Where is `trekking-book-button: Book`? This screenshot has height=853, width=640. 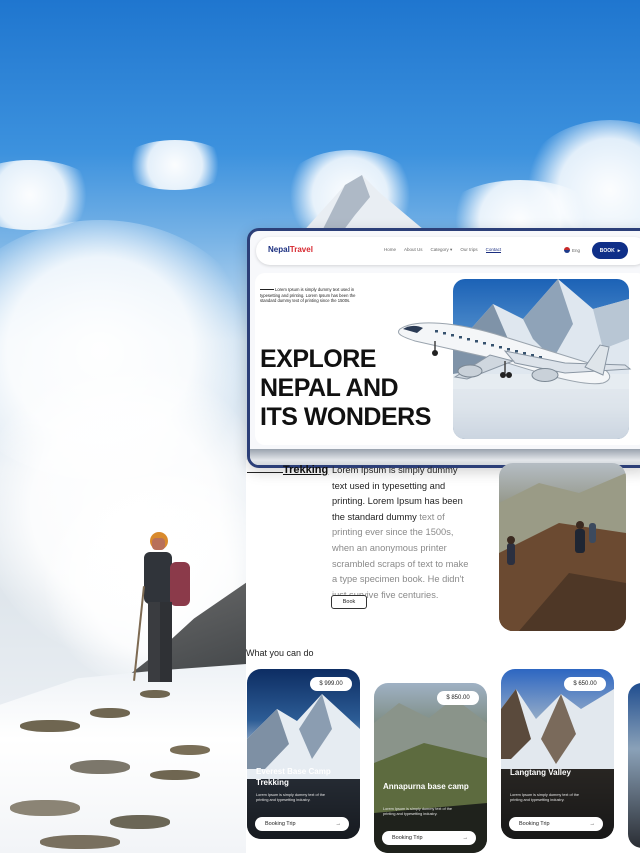
trekking-book-button: Book is located at coordinates (349, 602).